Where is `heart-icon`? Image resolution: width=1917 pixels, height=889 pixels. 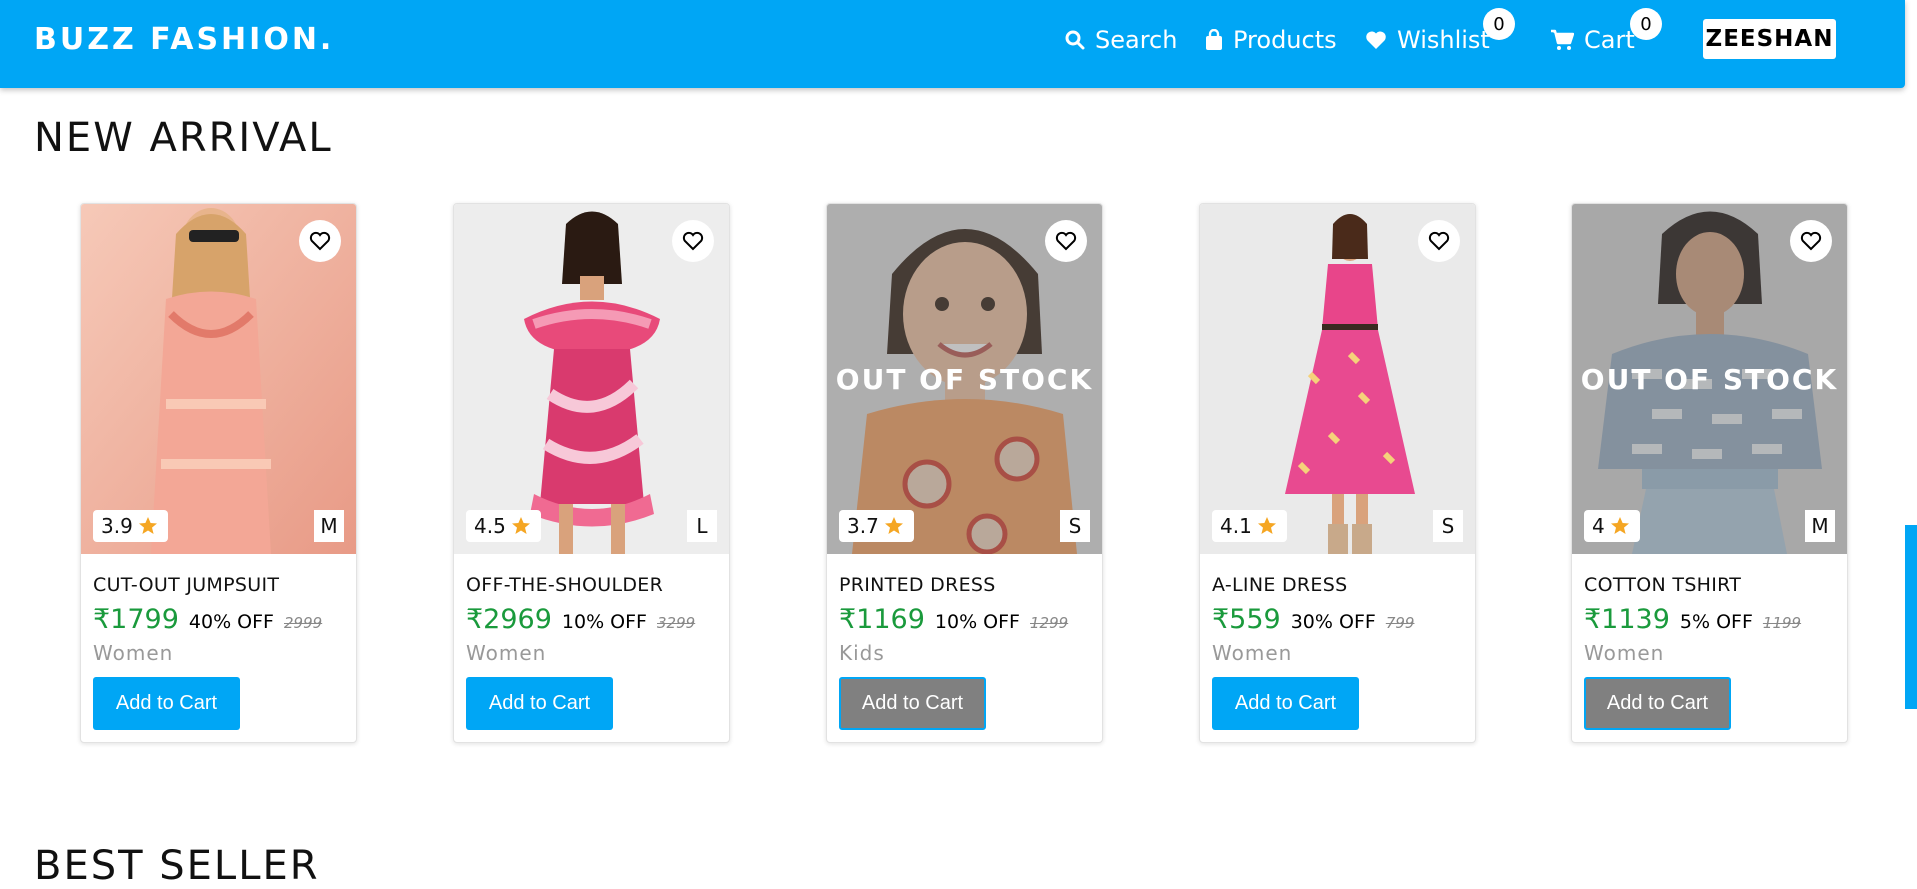
heart-icon is located at coordinates (1376, 40).